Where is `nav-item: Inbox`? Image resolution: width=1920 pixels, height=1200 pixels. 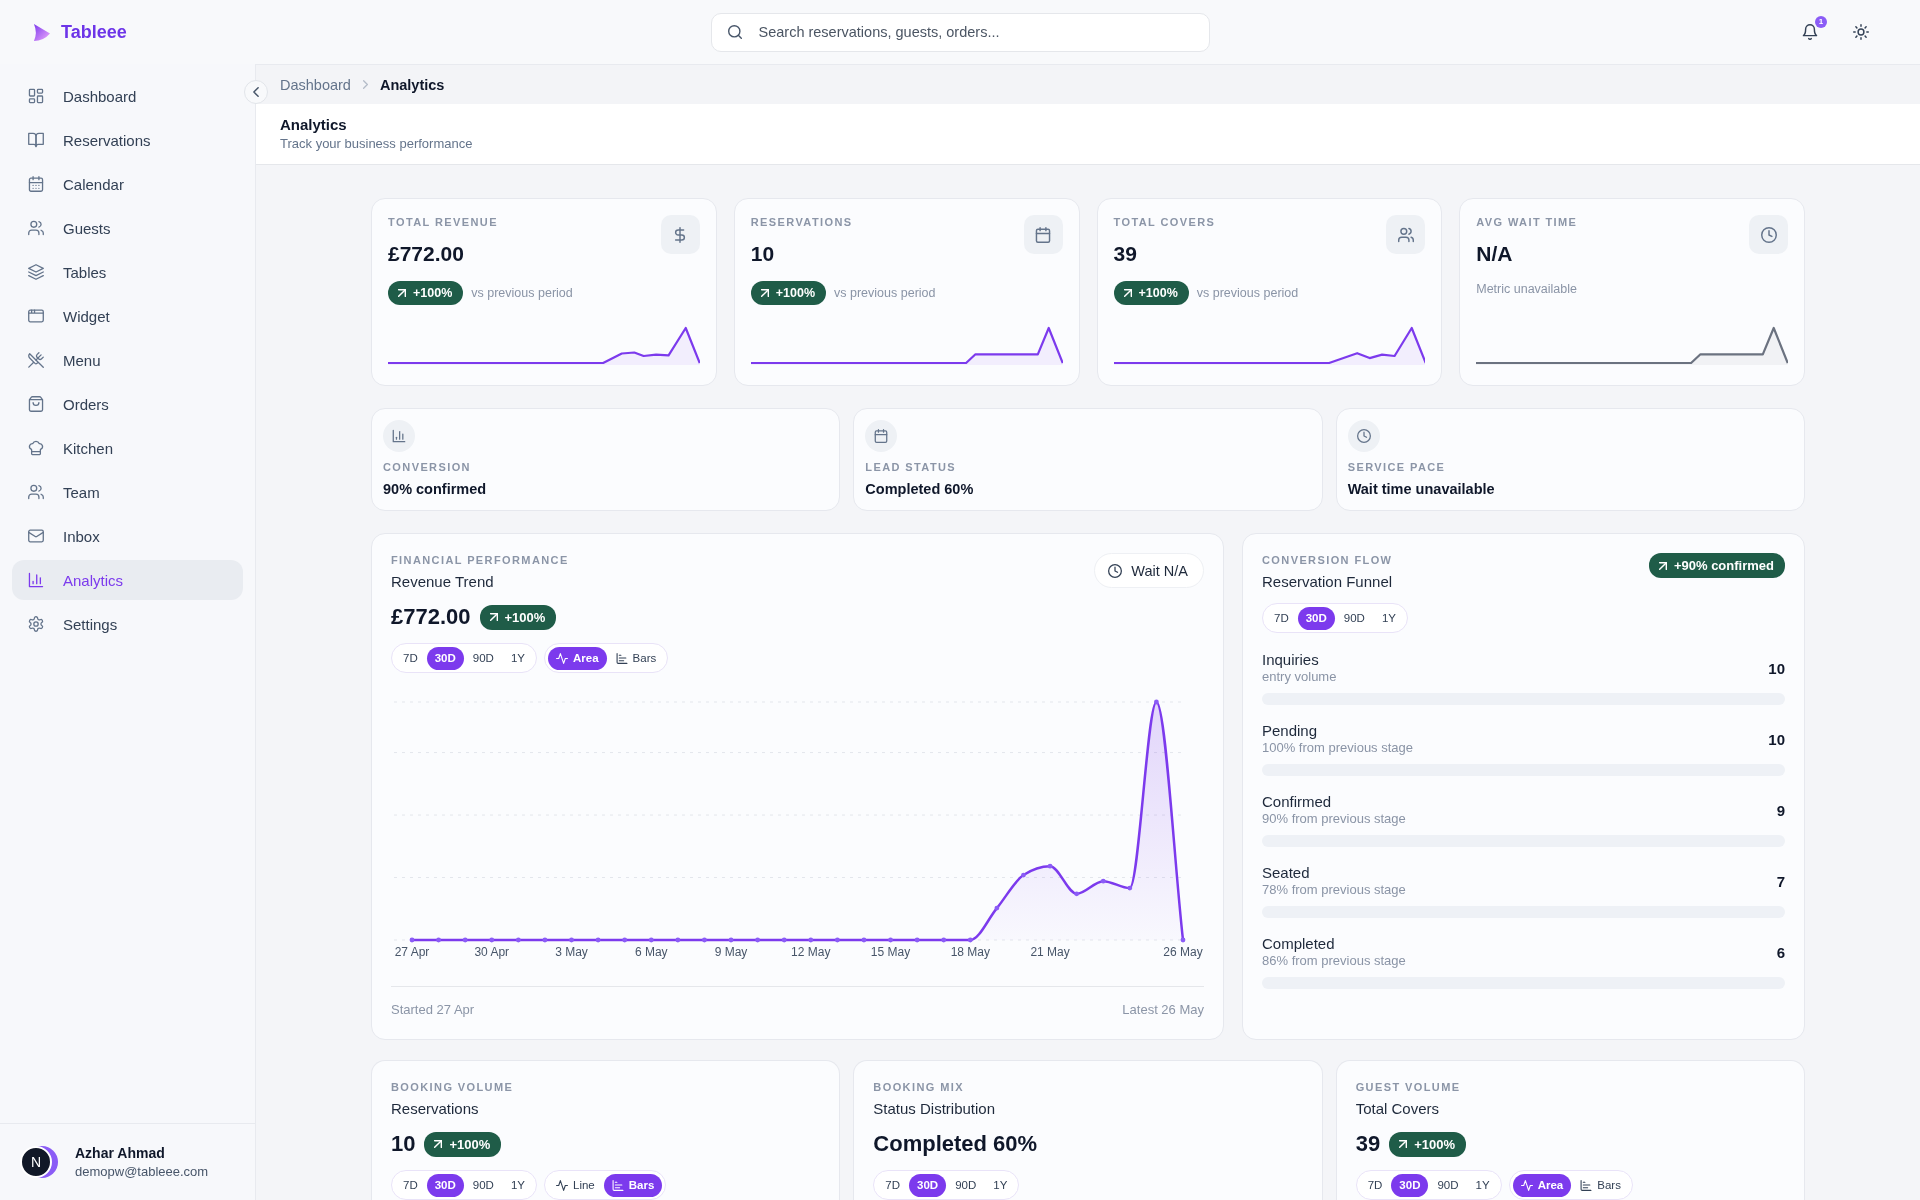 nav-item: Inbox is located at coordinates (127, 536).